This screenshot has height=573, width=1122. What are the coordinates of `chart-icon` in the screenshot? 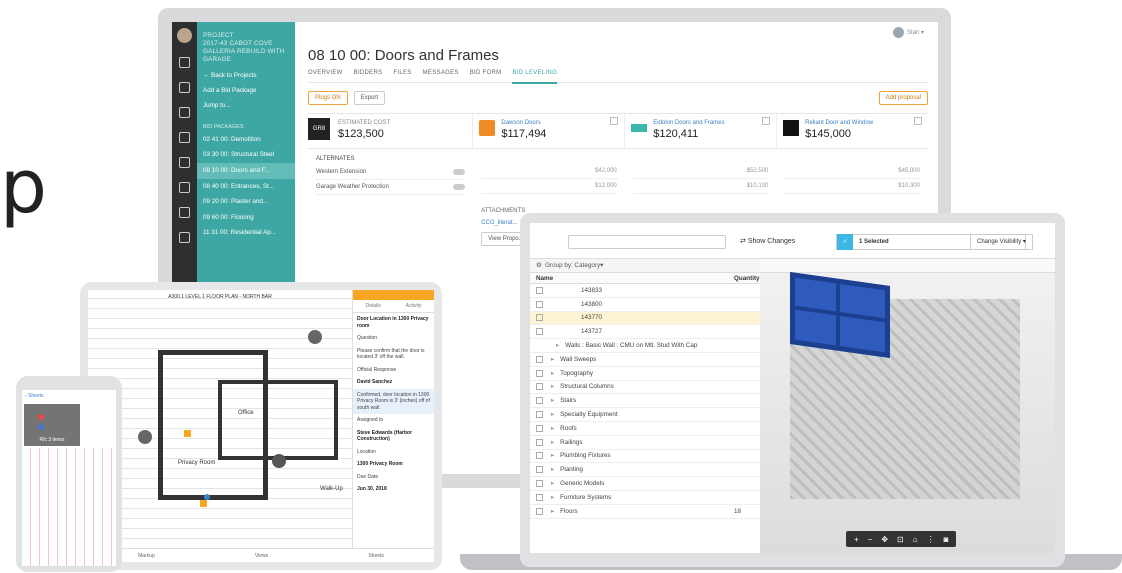 It's located at (184, 237).